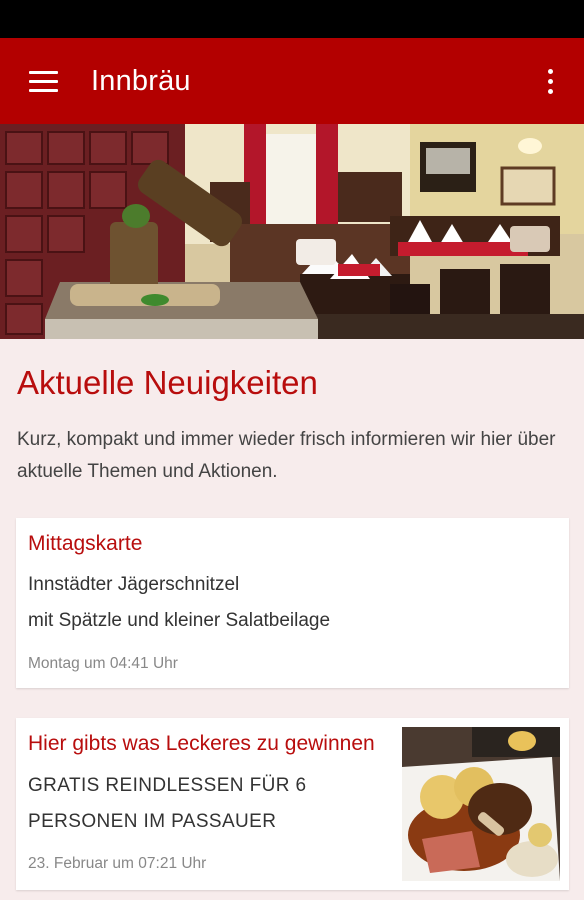  I want to click on news-card-title: Mittagskarte, so click(85, 543).